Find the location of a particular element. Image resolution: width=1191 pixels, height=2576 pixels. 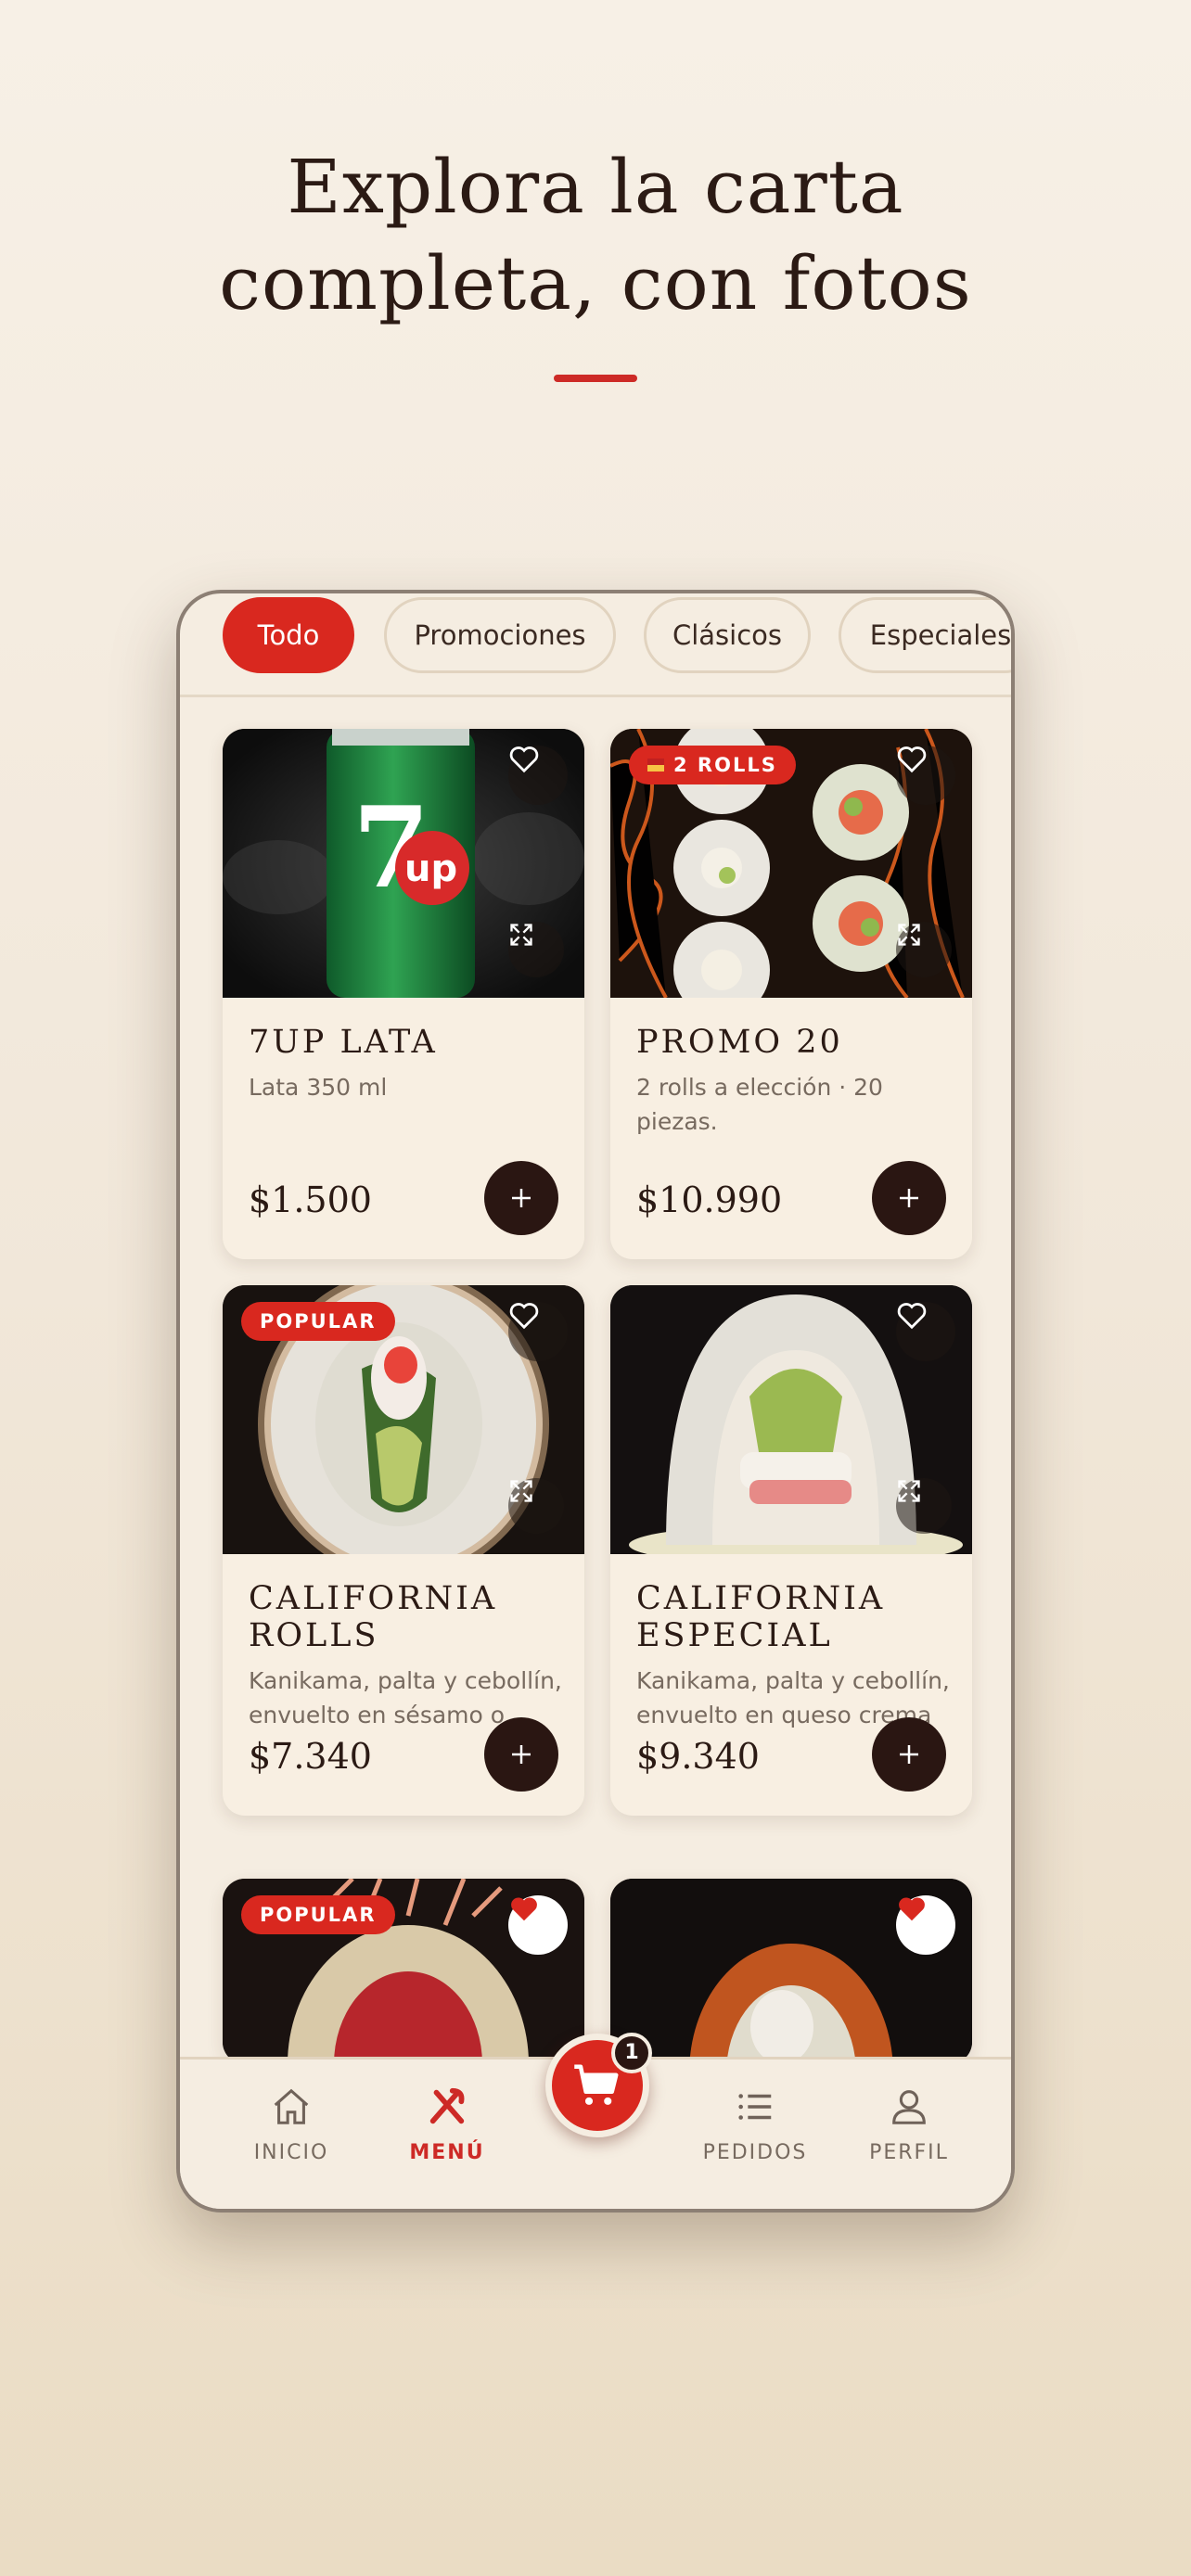

product-card-7up: 7 up 7UP LATA Lata 350 ml $1.500 is located at coordinates (403, 994).